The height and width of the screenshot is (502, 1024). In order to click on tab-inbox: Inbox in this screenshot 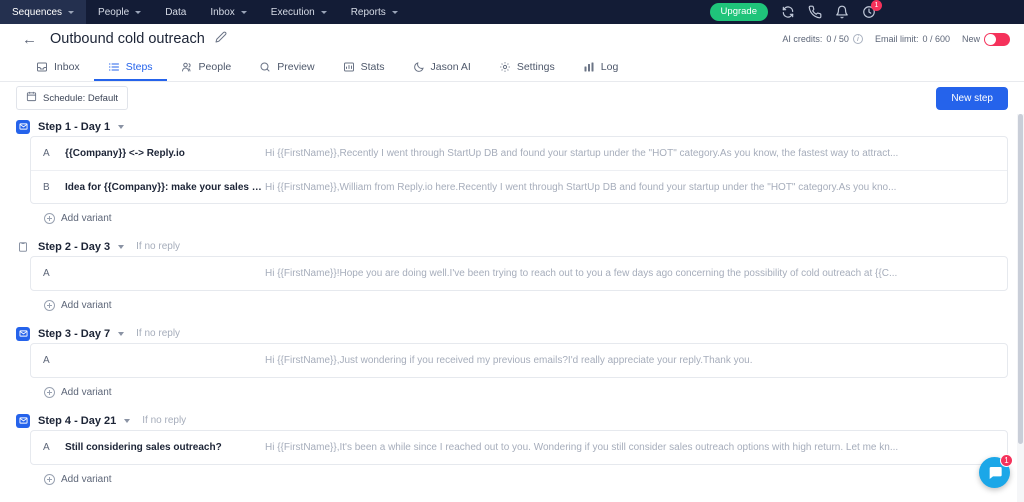, I will do `click(58, 67)`.